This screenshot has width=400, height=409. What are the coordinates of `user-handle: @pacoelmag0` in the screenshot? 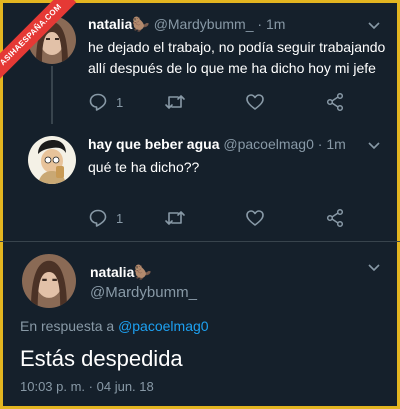 It's located at (268, 144).